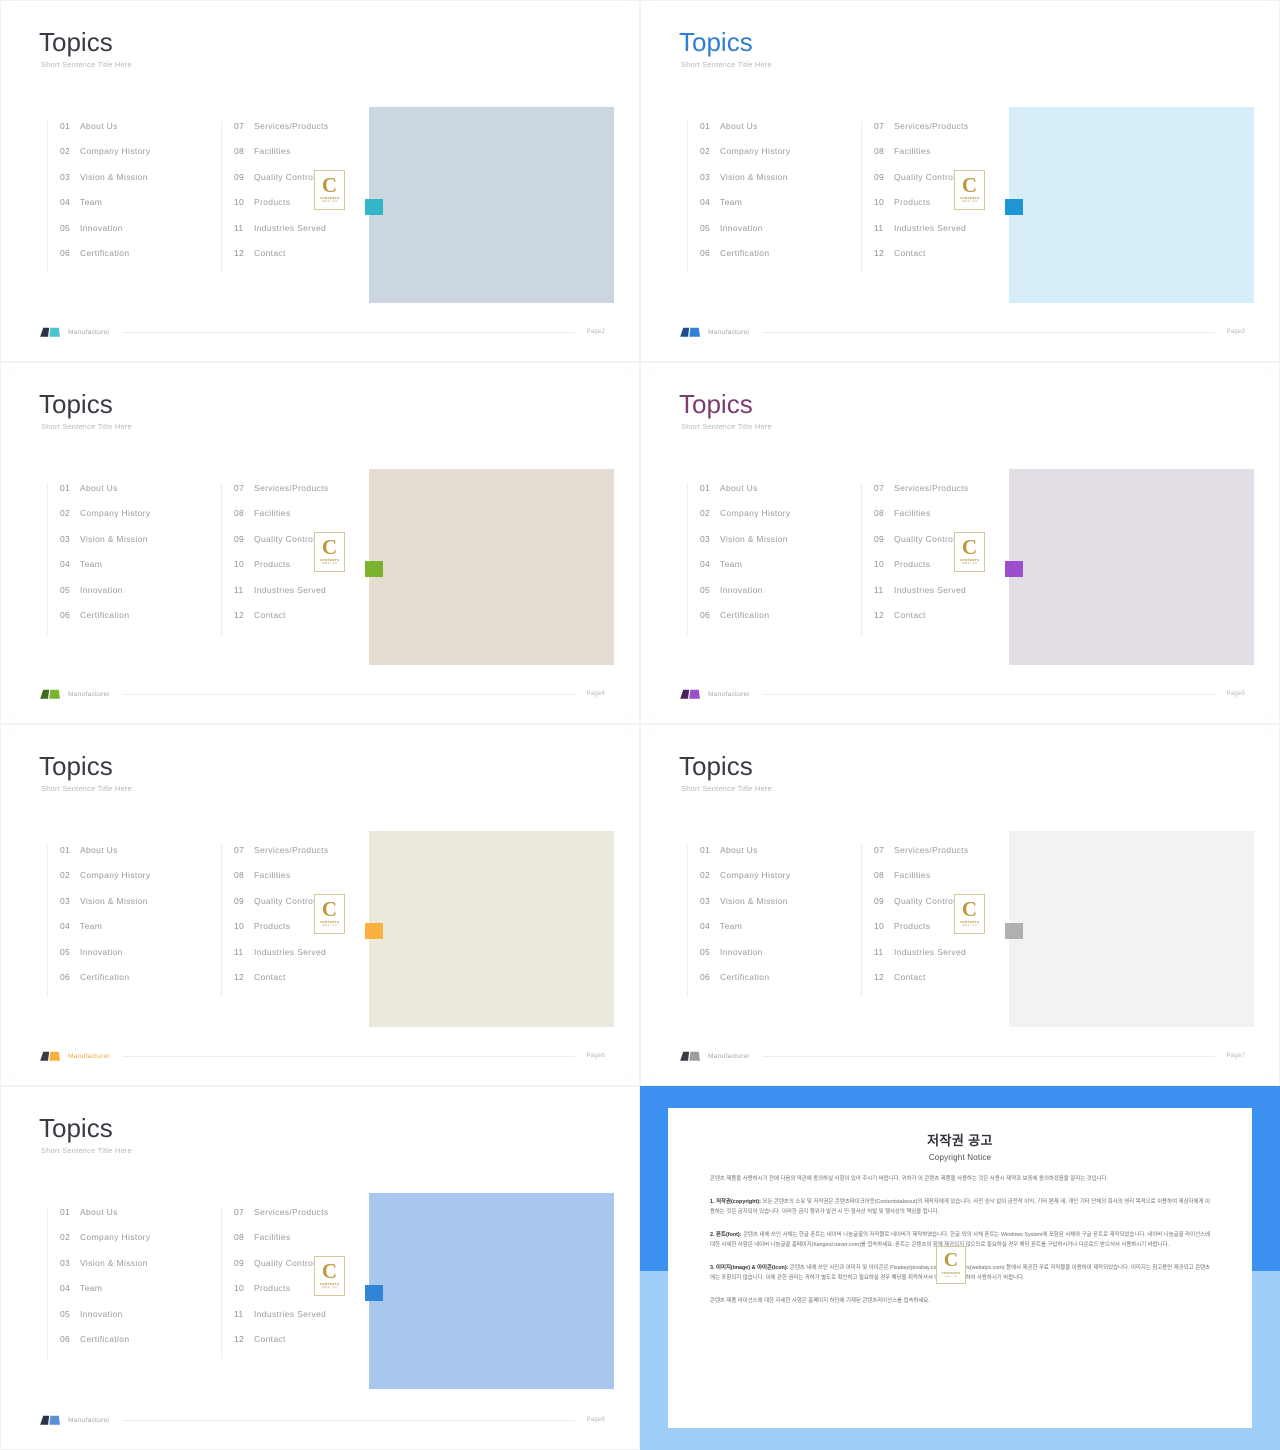  I want to click on page-number: Page8, so click(595, 1420).